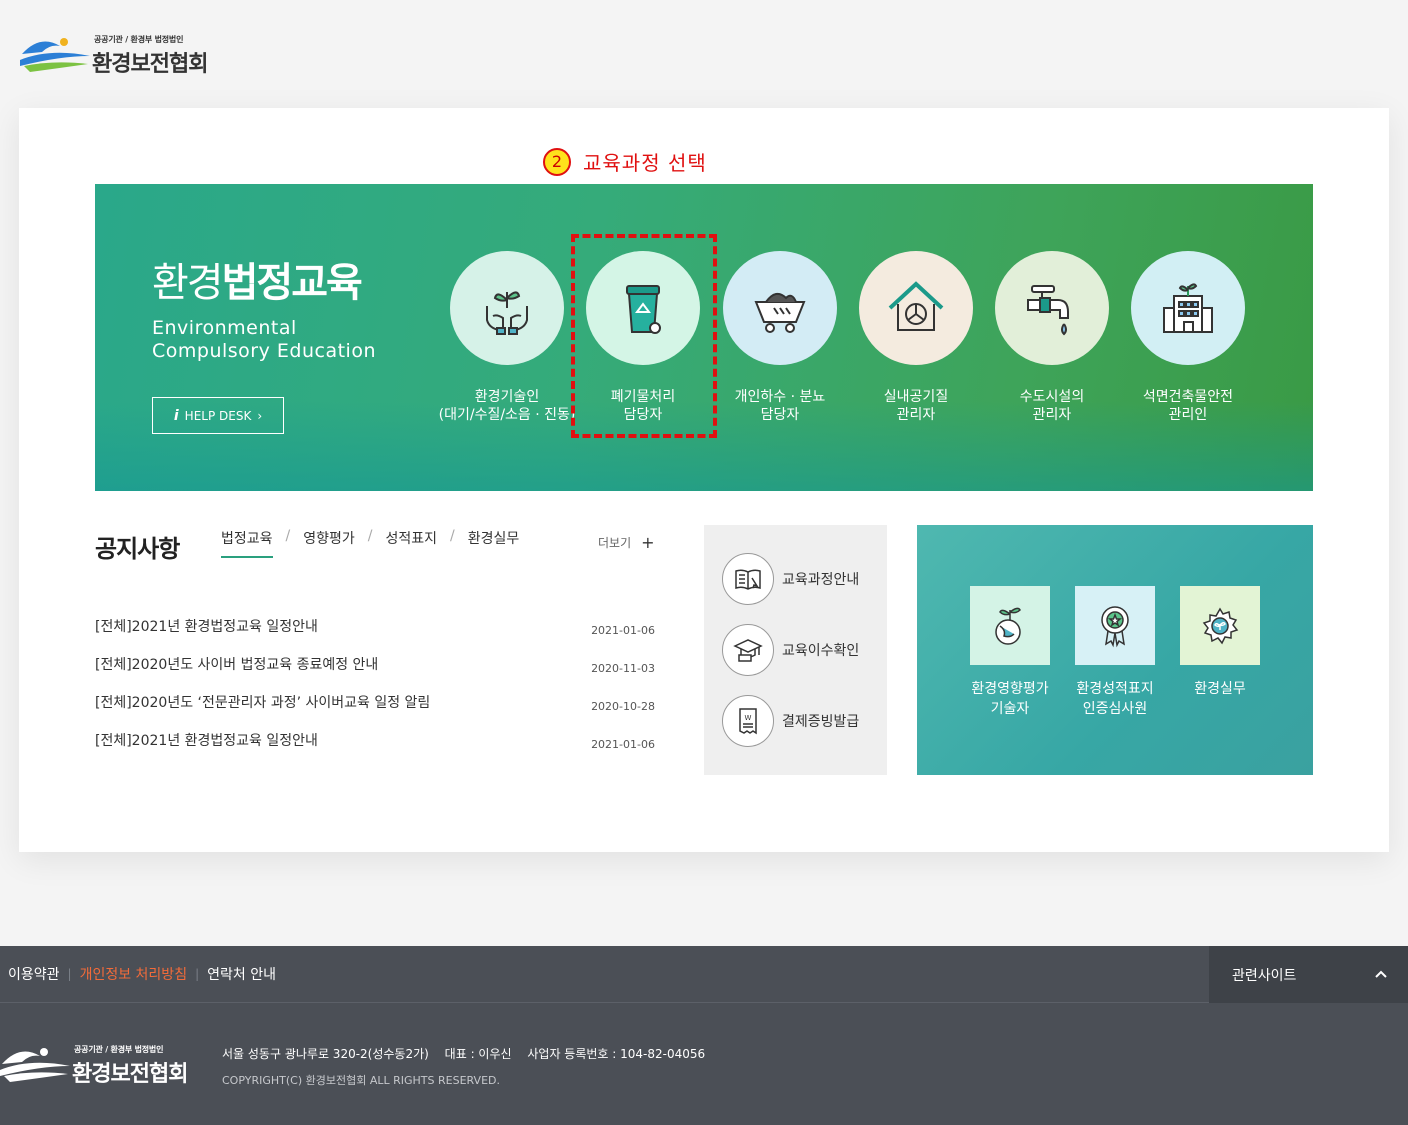  I want to click on helpdesk-label: HELP DESK, so click(218, 415).